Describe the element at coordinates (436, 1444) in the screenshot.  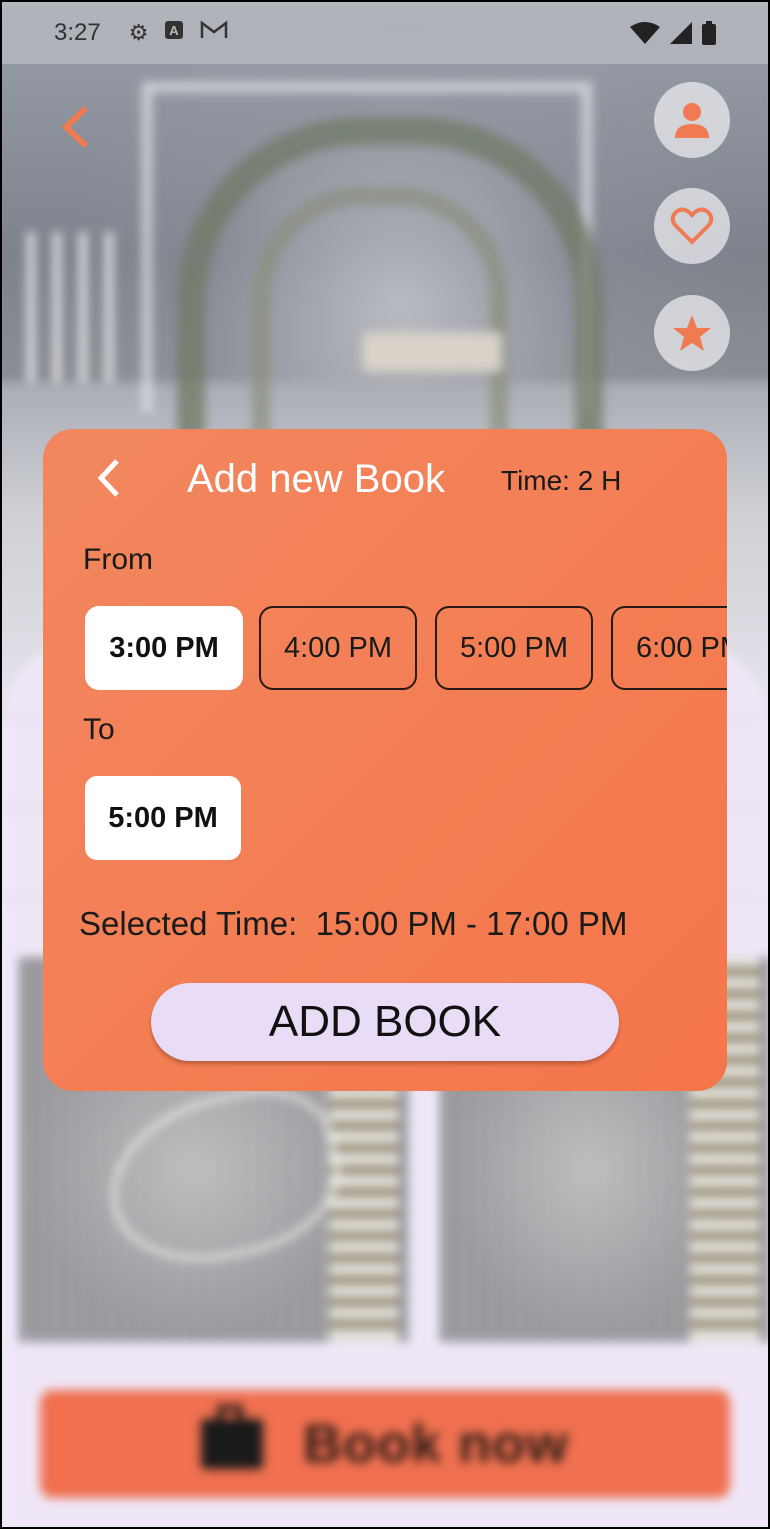
I see `book-now-label: Book now` at that location.